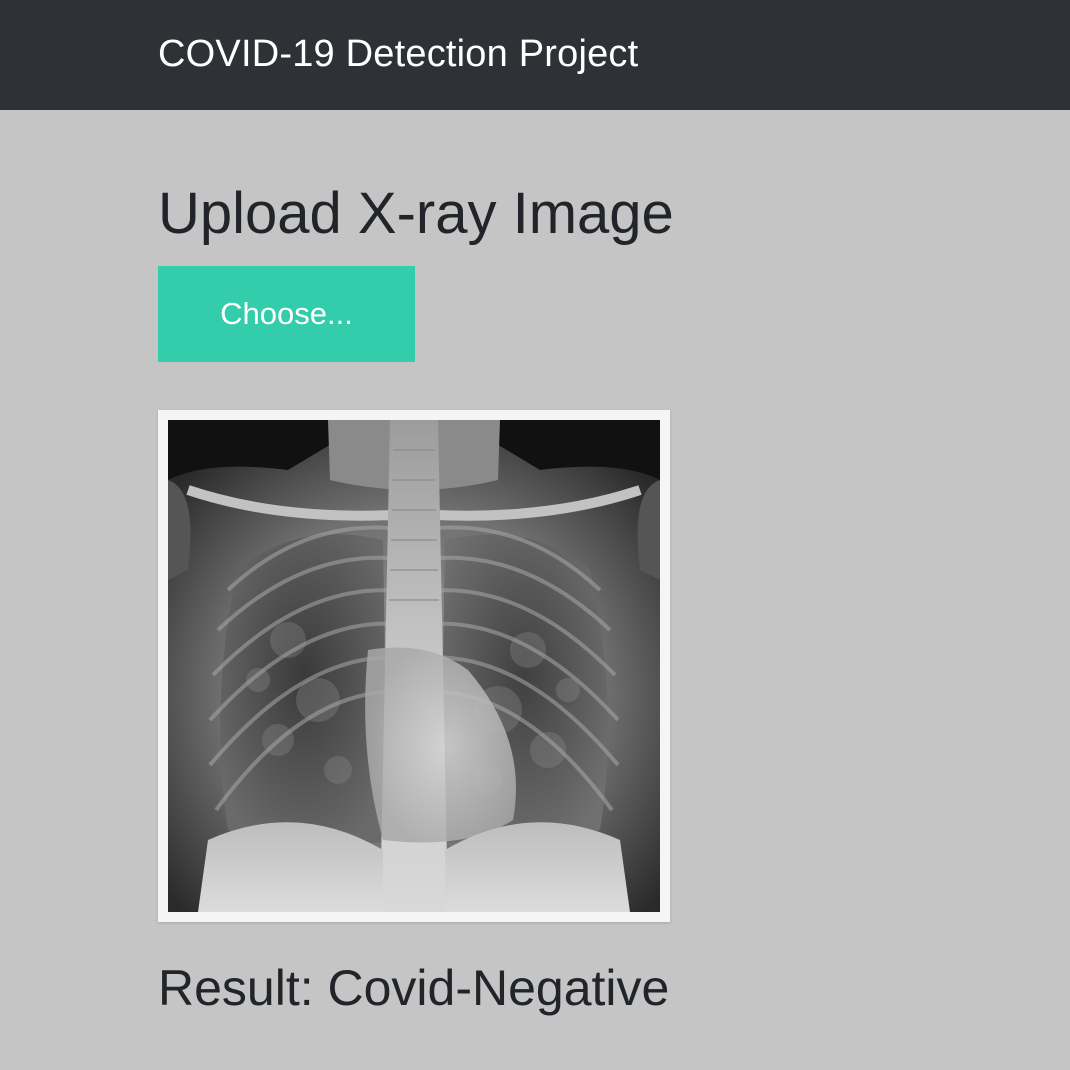 The height and width of the screenshot is (1070, 1070). What do you see at coordinates (243, 988) in the screenshot?
I see `result-label: Result:` at bounding box center [243, 988].